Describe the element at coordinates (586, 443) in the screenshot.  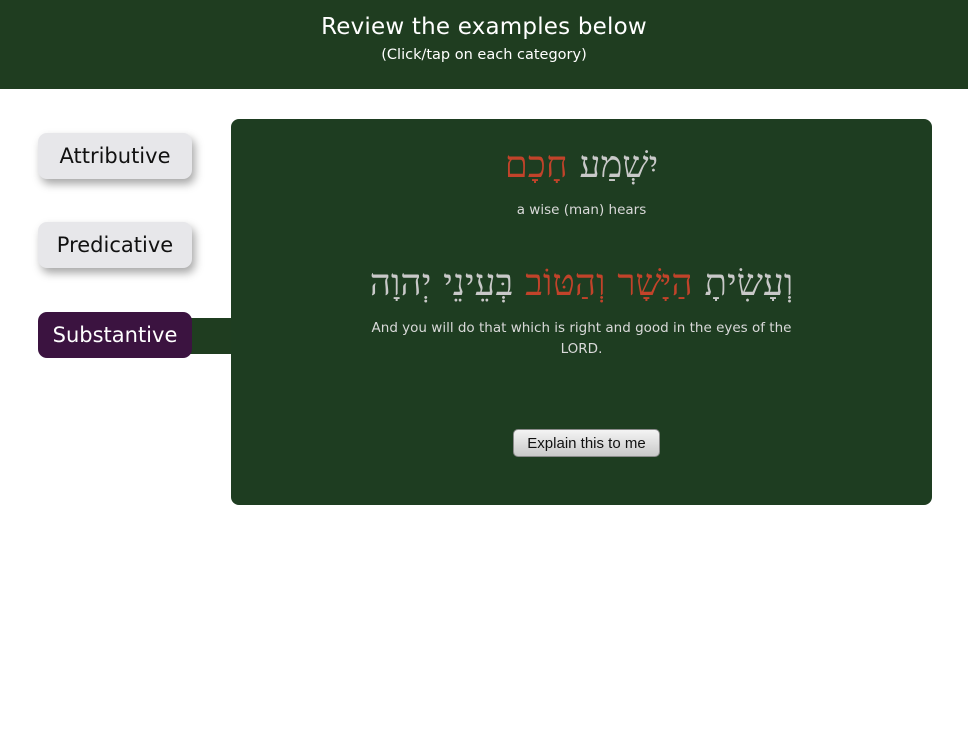
I see `explain-button: Explain this to me` at that location.